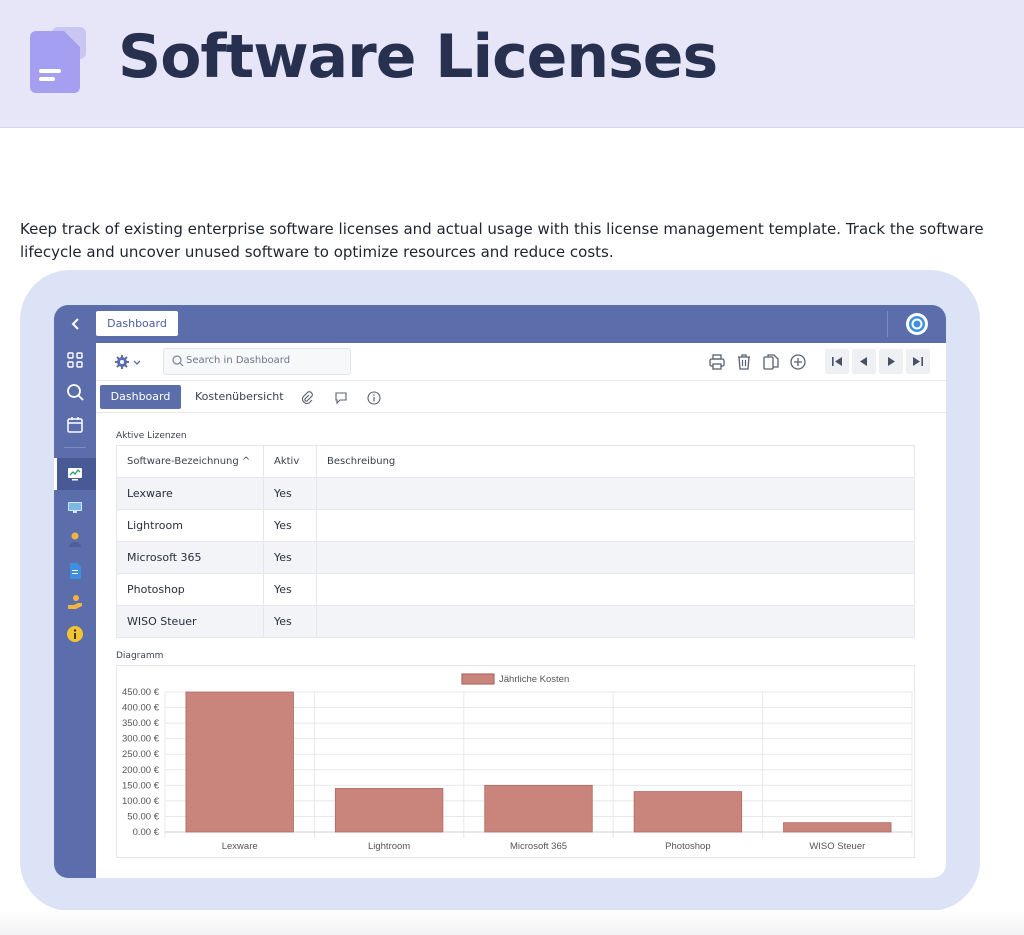 The height and width of the screenshot is (935, 1024). Describe the element at coordinates (389, 846) in the screenshot. I see `x-tick-label: Lightroom` at that location.